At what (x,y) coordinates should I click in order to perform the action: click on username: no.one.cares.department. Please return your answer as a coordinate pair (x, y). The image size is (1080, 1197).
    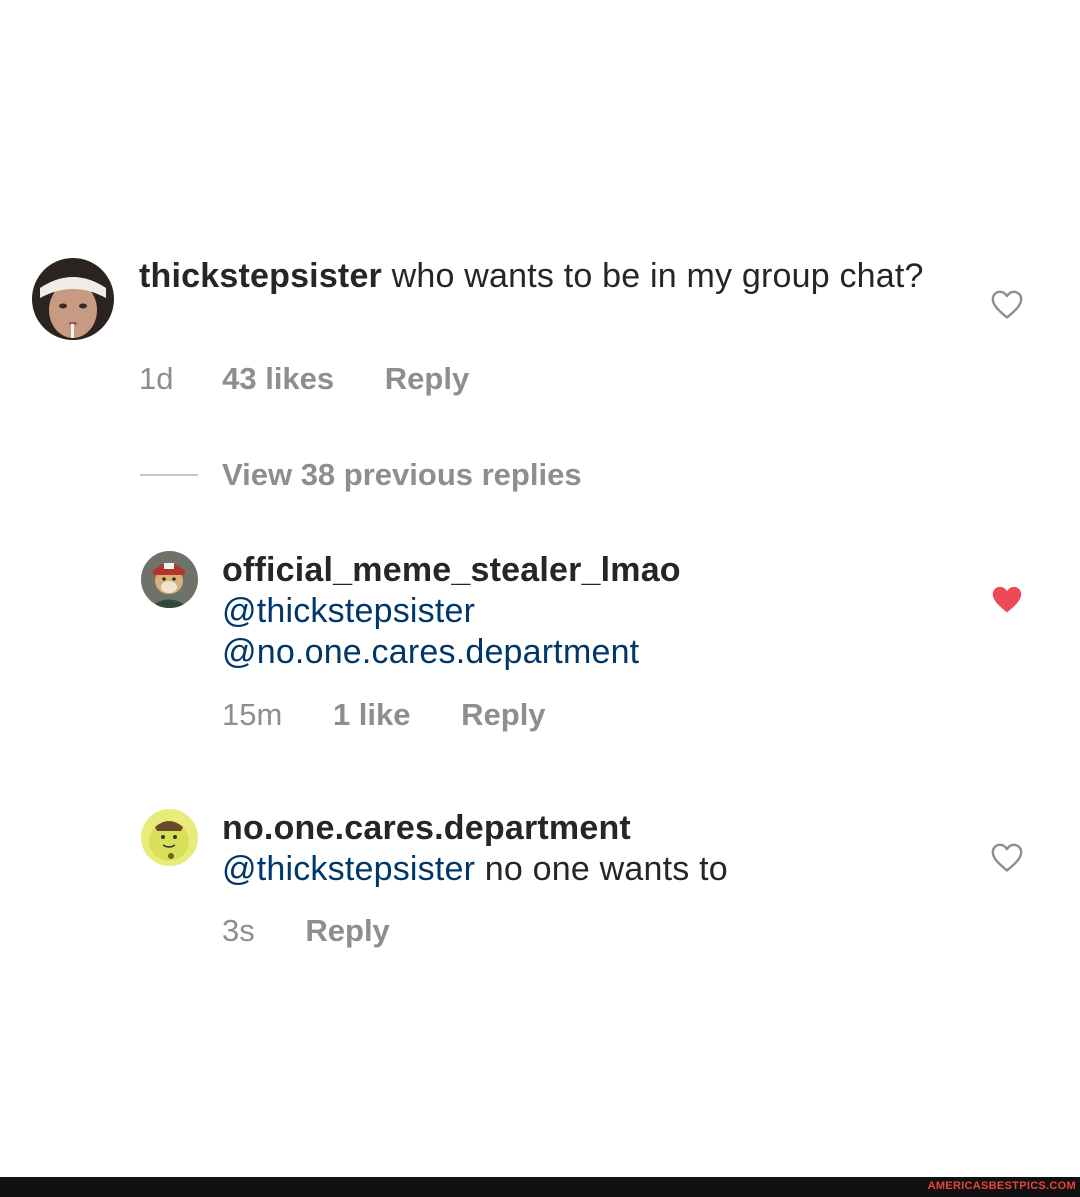
    Looking at the image, I should click on (582, 828).